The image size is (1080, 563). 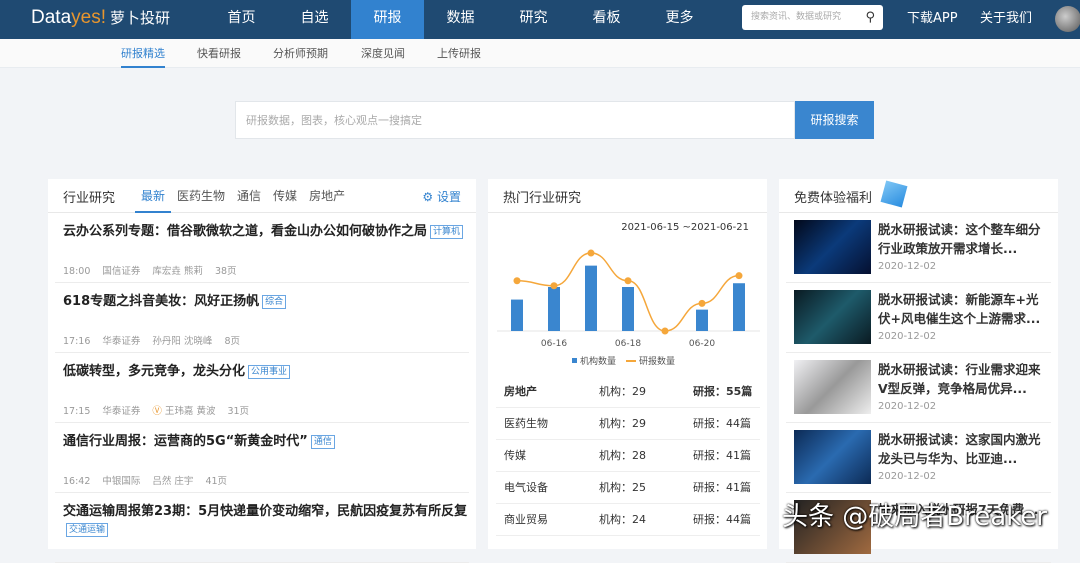 I want to click on search-icon: ⚲, so click(x=870, y=17).